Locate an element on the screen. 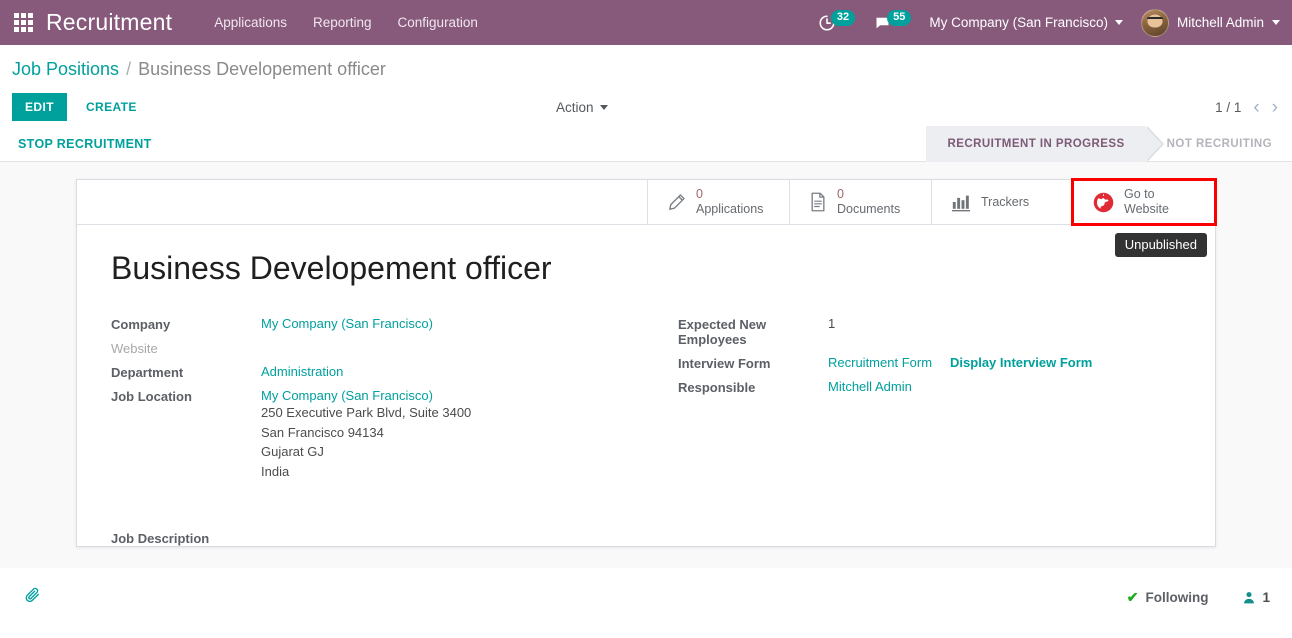 Image resolution: width=1292 pixels, height=638 pixels. following-label: Following is located at coordinates (1177, 597).